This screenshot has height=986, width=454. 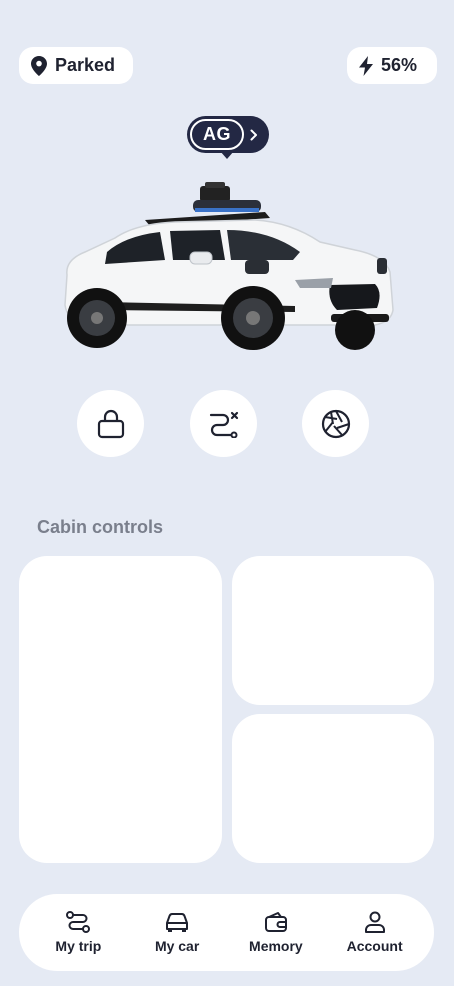 What do you see at coordinates (276, 946) in the screenshot?
I see `tab-label: Memory` at bounding box center [276, 946].